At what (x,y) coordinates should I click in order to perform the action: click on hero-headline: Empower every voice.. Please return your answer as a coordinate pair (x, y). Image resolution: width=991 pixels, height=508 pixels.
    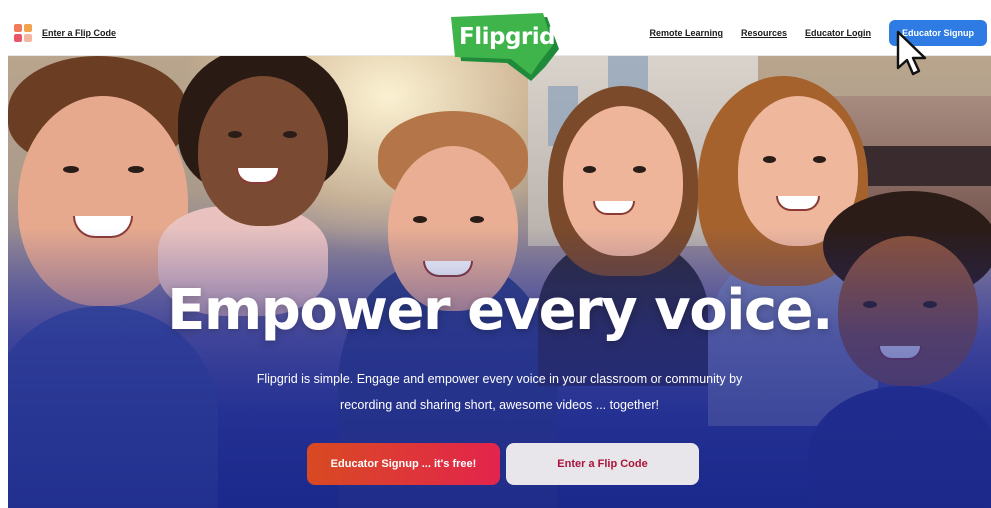
    Looking at the image, I should click on (500, 310).